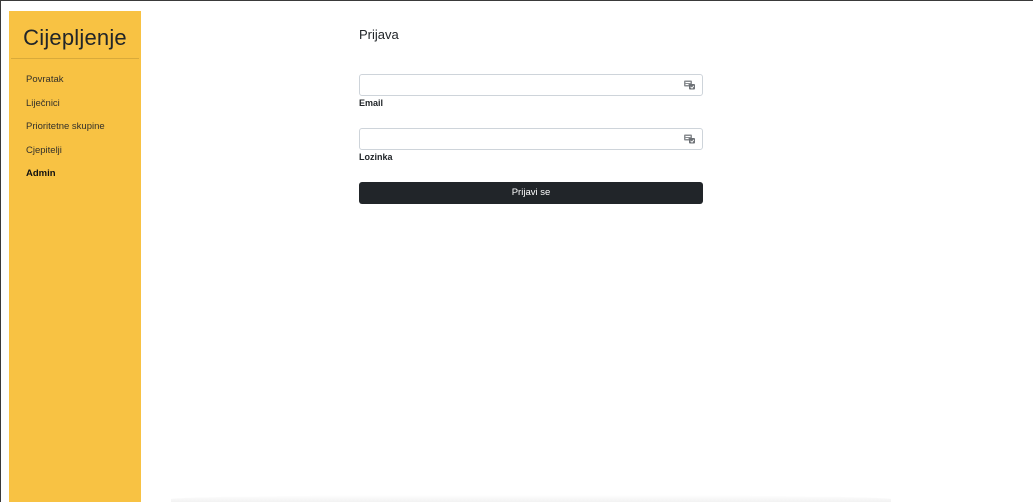  I want to click on sidebar-item-povratak: Povratak, so click(65, 84).